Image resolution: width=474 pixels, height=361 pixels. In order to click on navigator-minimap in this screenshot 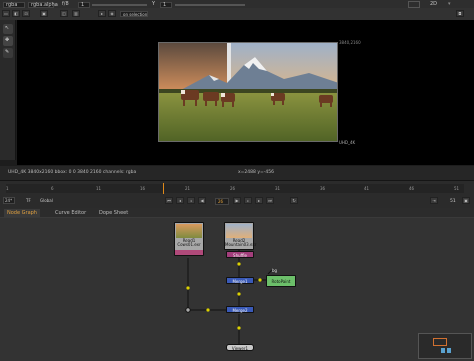, I will do `click(445, 346)`.